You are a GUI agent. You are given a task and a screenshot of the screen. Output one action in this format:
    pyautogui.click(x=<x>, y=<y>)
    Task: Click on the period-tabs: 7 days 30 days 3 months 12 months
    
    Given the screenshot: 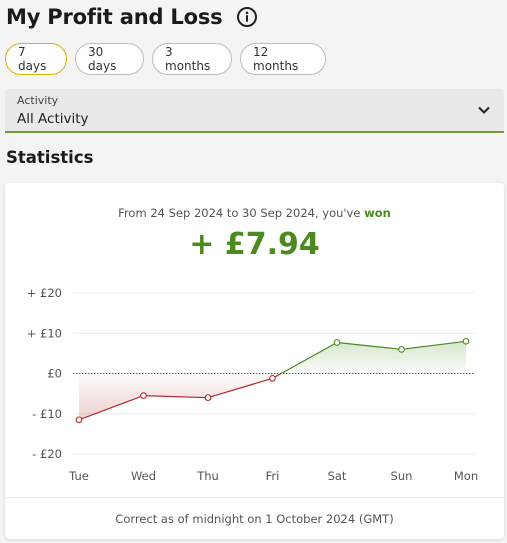 What is the action you would take?
    pyautogui.click(x=165, y=59)
    